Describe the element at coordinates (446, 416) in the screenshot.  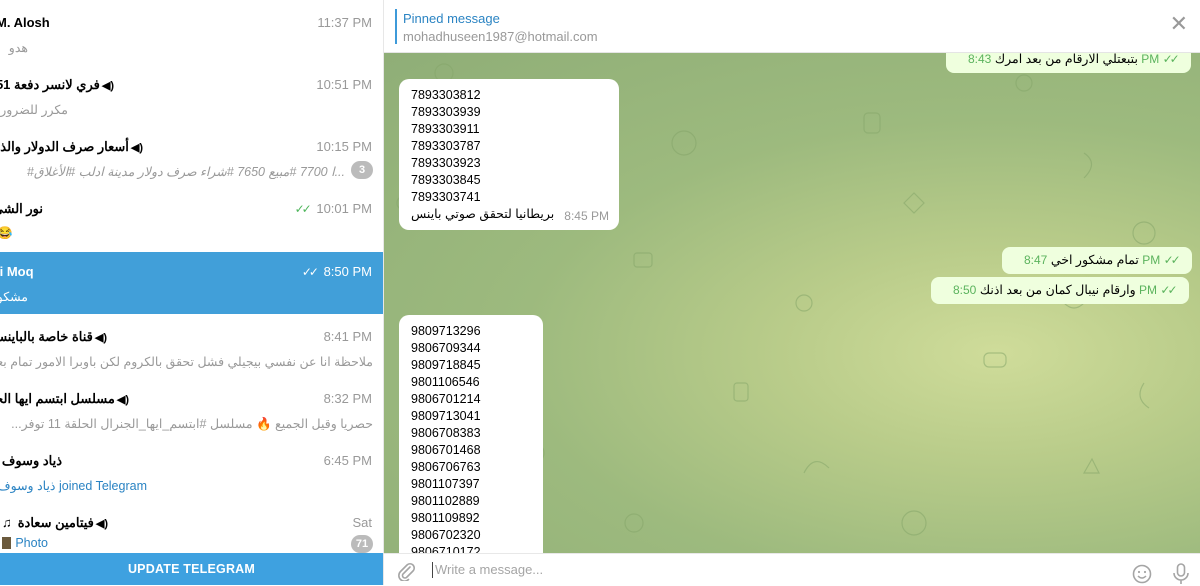
I see `phone-number: 9809713041` at that location.